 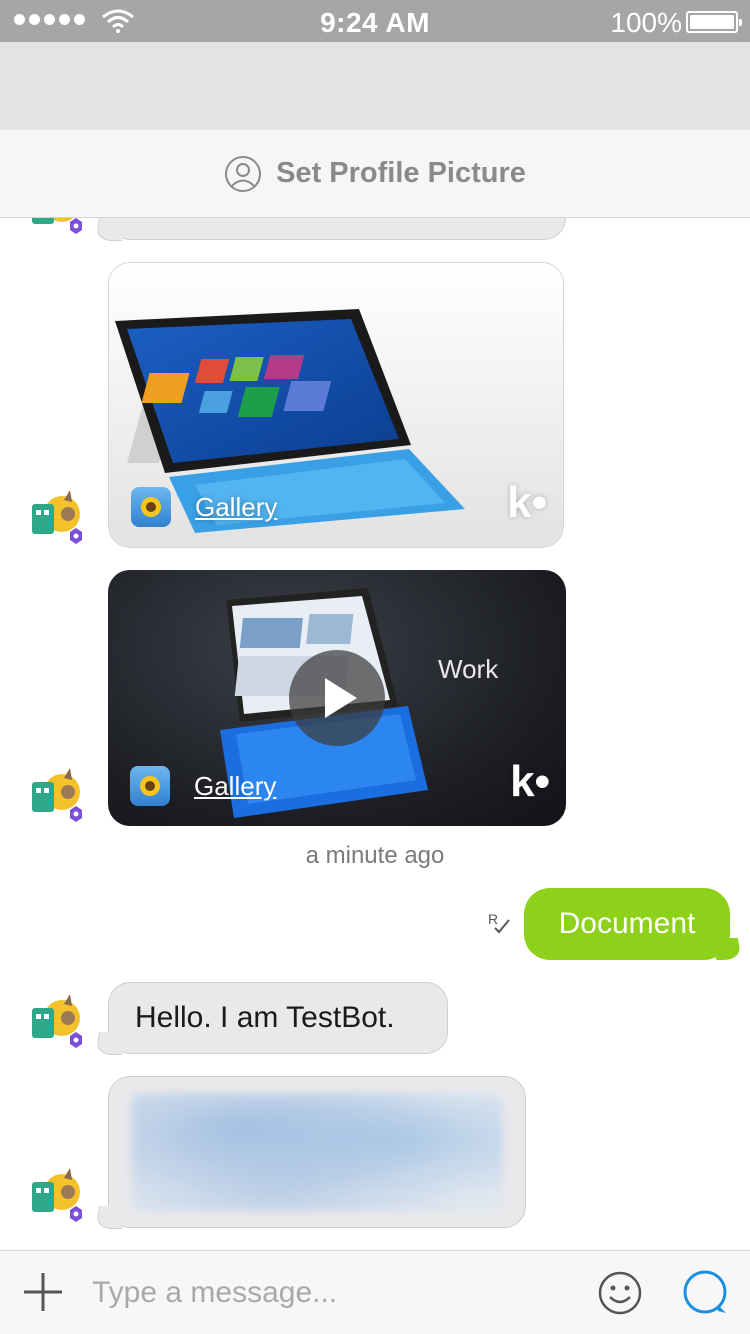 I want to click on blurred-content, so click(x=317, y=1152).